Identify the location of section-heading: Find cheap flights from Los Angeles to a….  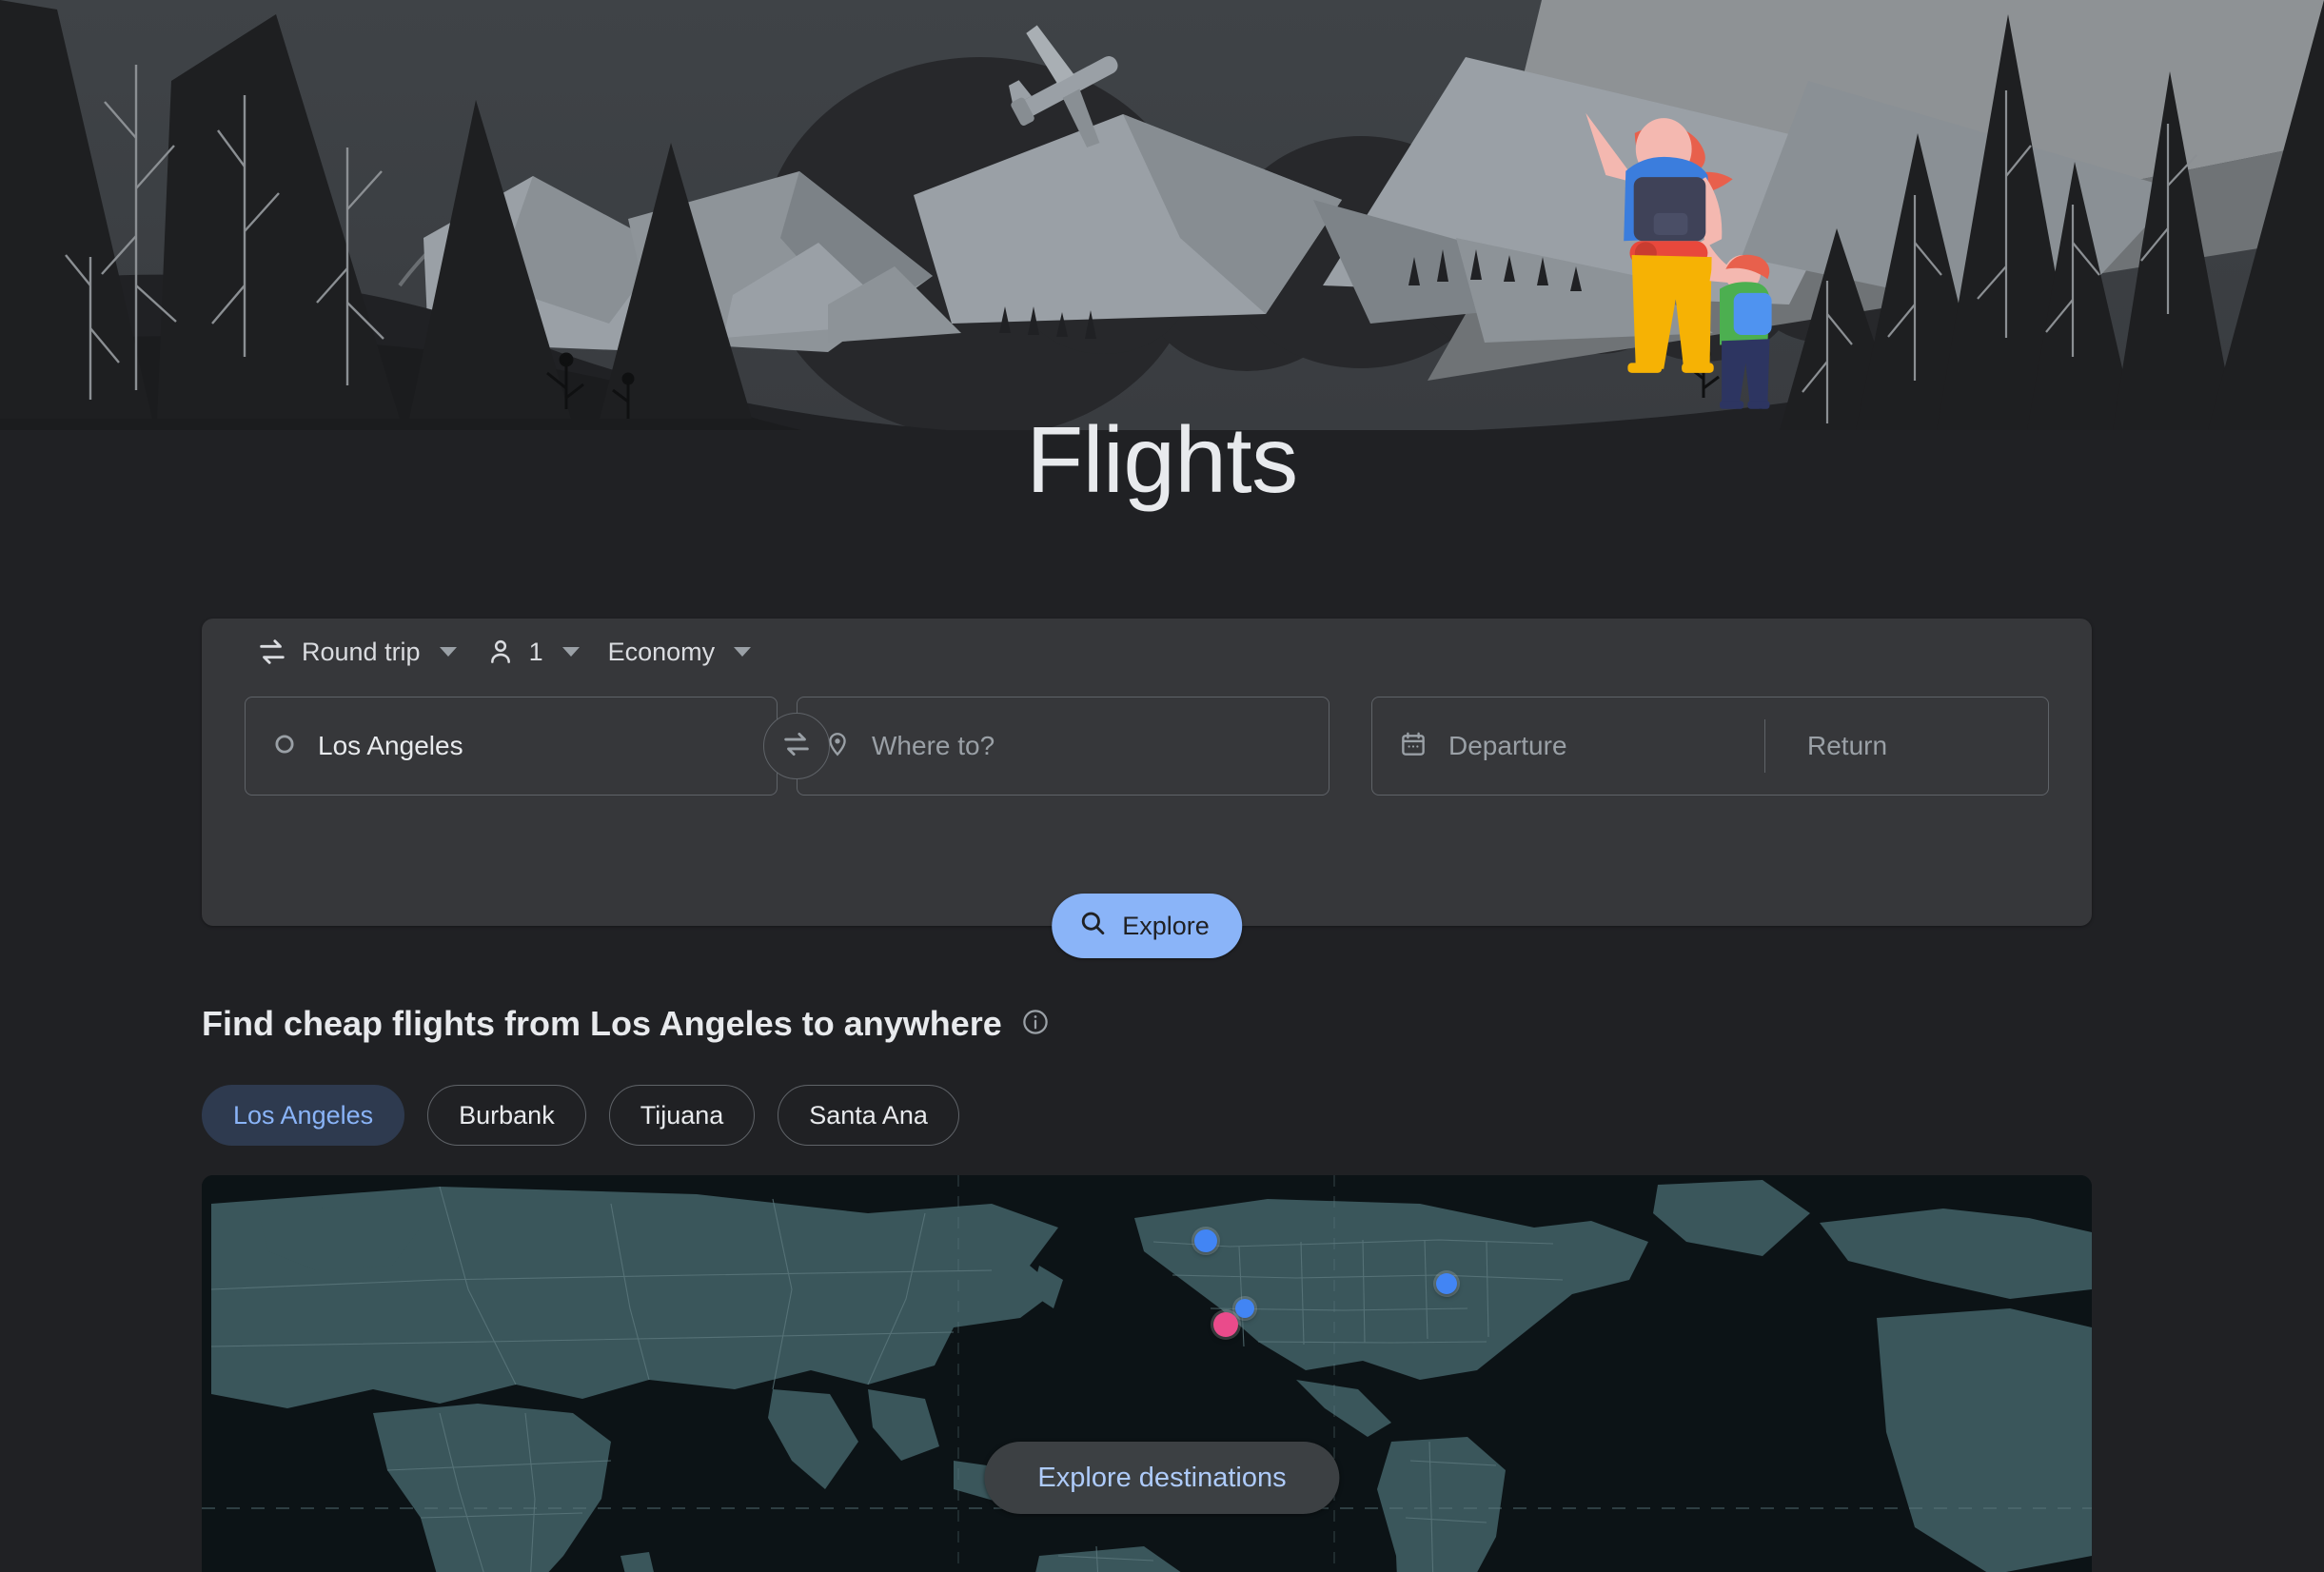
(626, 1024).